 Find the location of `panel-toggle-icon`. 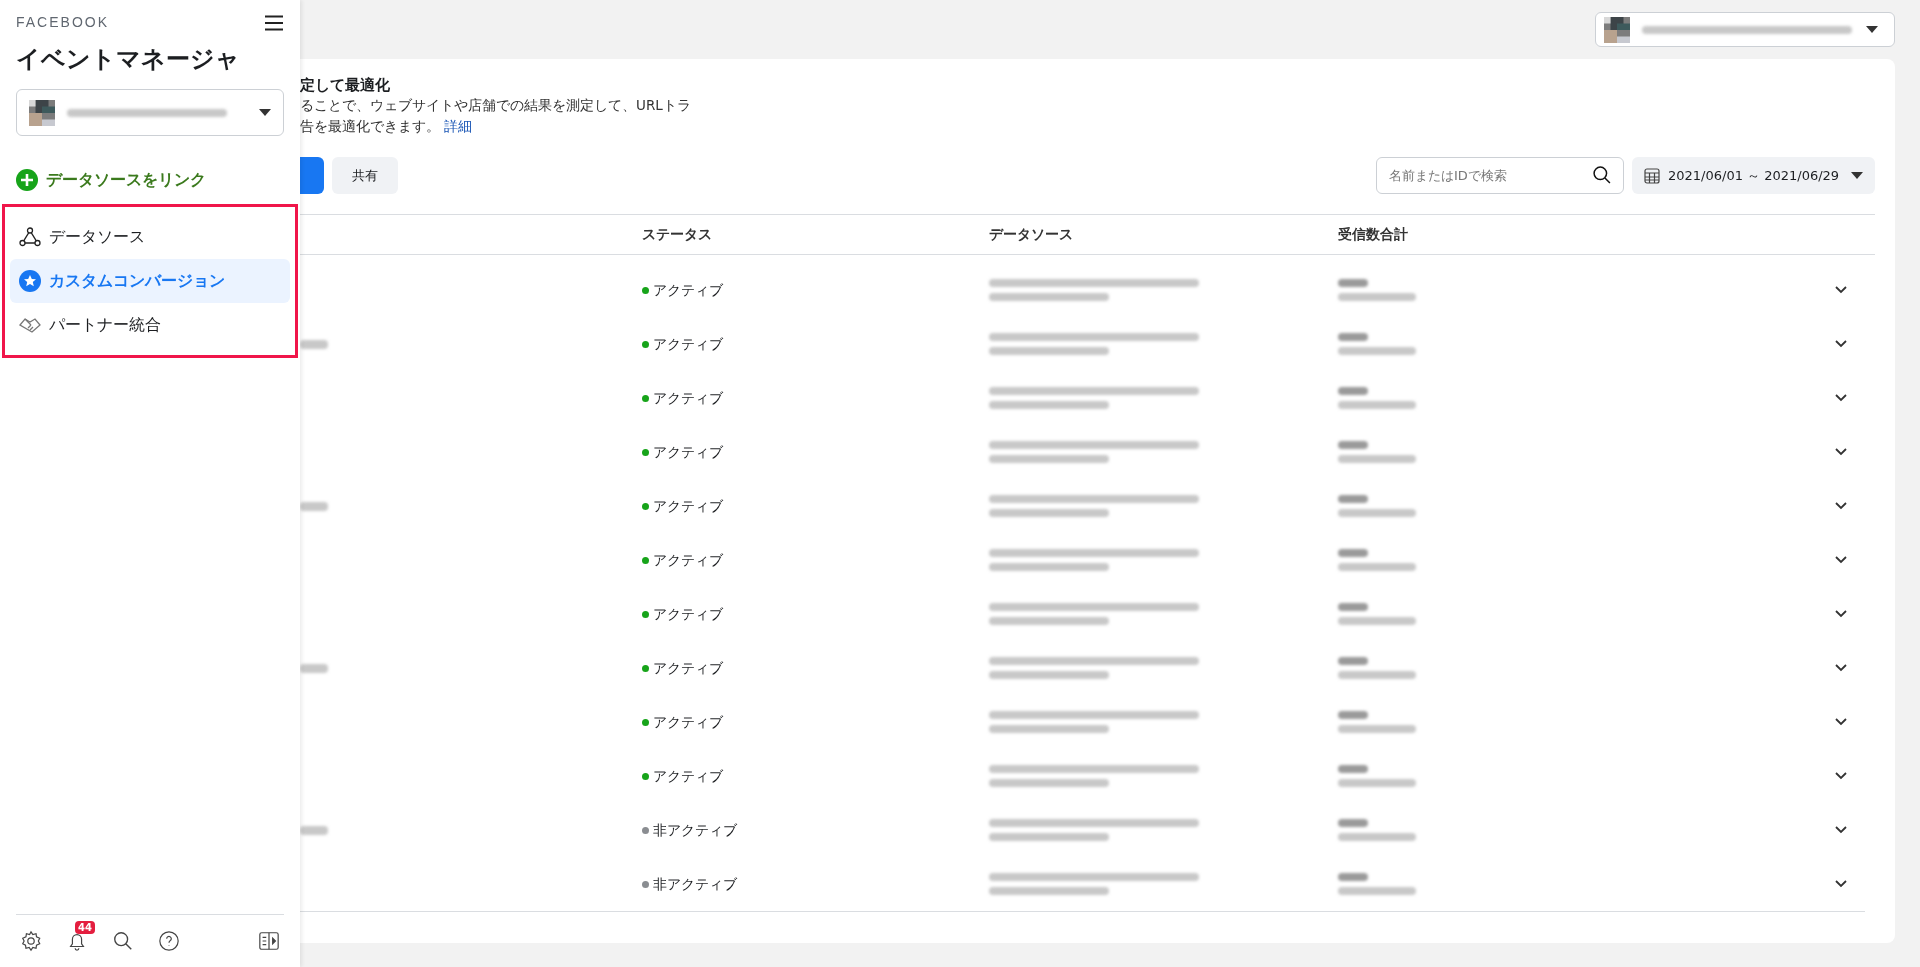

panel-toggle-icon is located at coordinates (269, 941).